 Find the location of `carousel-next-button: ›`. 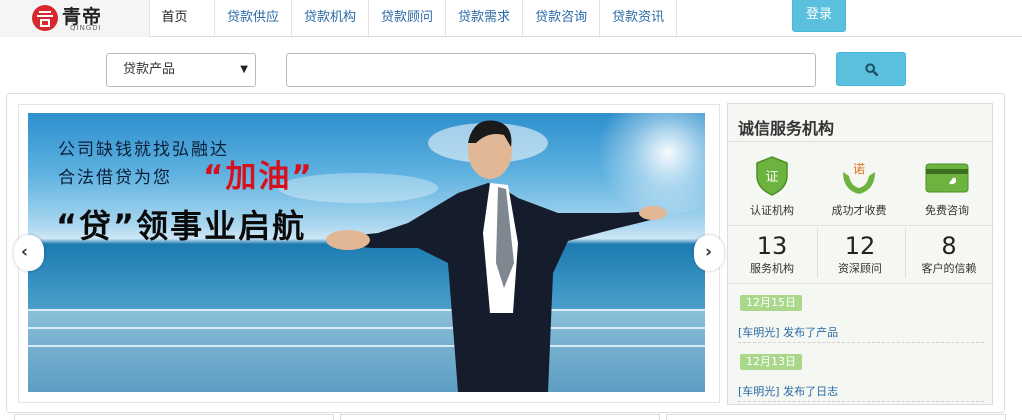

carousel-next-button: › is located at coordinates (709, 253).